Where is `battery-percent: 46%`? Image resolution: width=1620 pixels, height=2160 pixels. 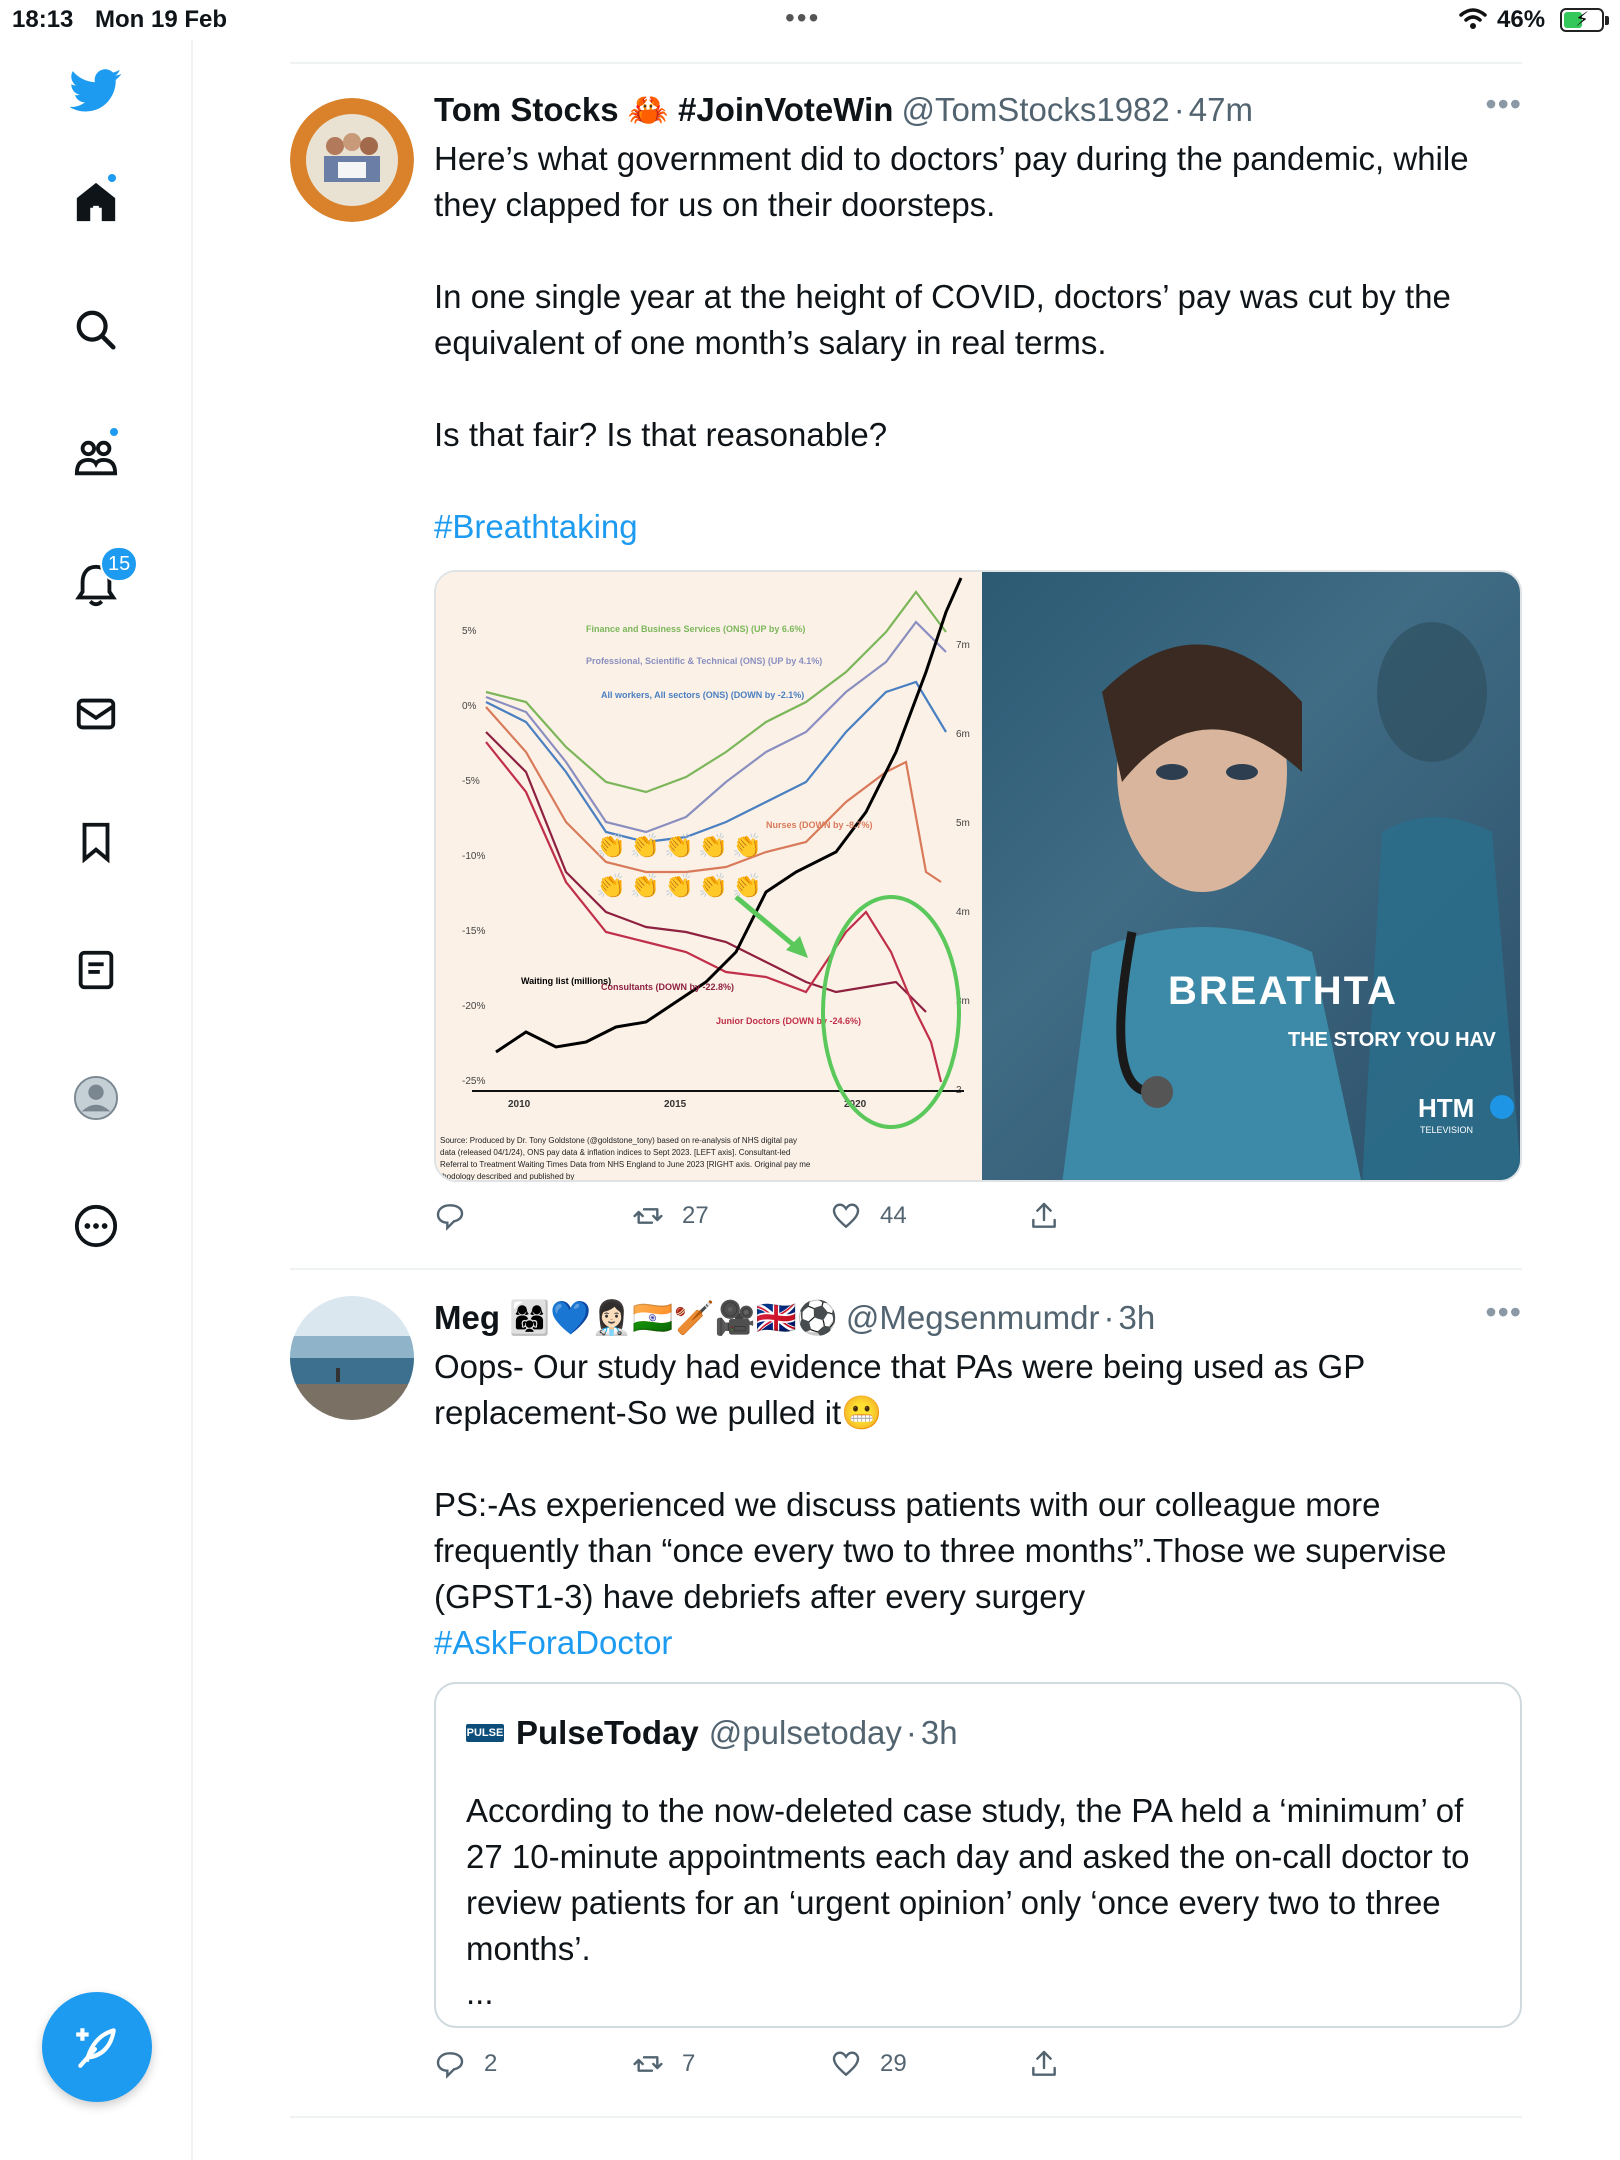
battery-percent: 46% is located at coordinates (1521, 19).